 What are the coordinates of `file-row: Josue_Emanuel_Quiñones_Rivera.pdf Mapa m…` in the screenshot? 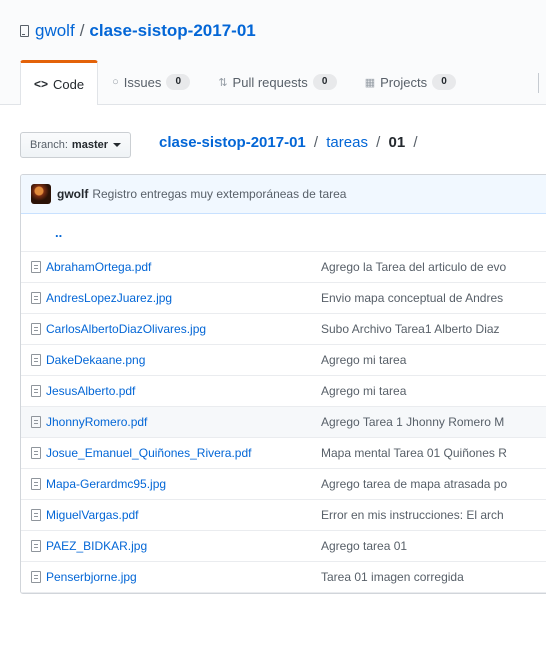 It's located at (283, 453).